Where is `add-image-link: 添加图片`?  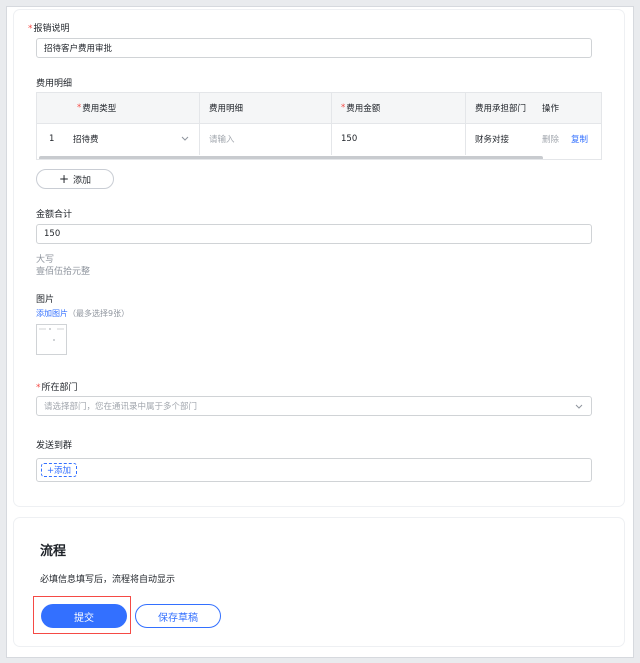 add-image-link: 添加图片 is located at coordinates (52, 313).